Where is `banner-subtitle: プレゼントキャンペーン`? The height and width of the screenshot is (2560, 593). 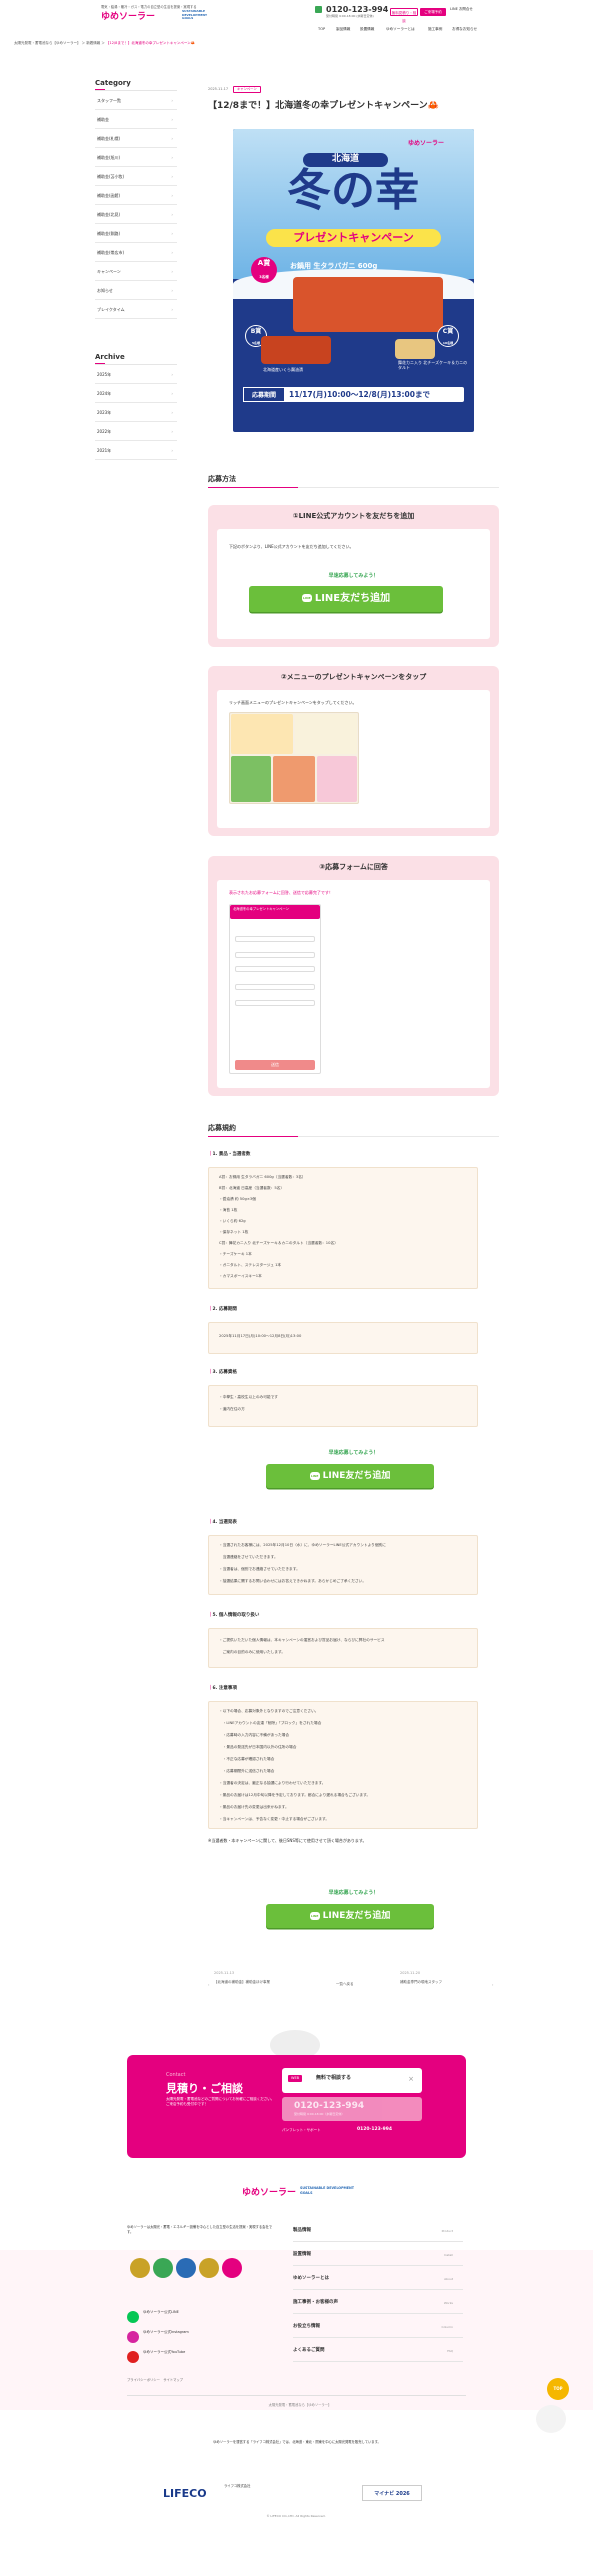
banner-subtitle: プレゼントキャンペーン is located at coordinates (353, 238).